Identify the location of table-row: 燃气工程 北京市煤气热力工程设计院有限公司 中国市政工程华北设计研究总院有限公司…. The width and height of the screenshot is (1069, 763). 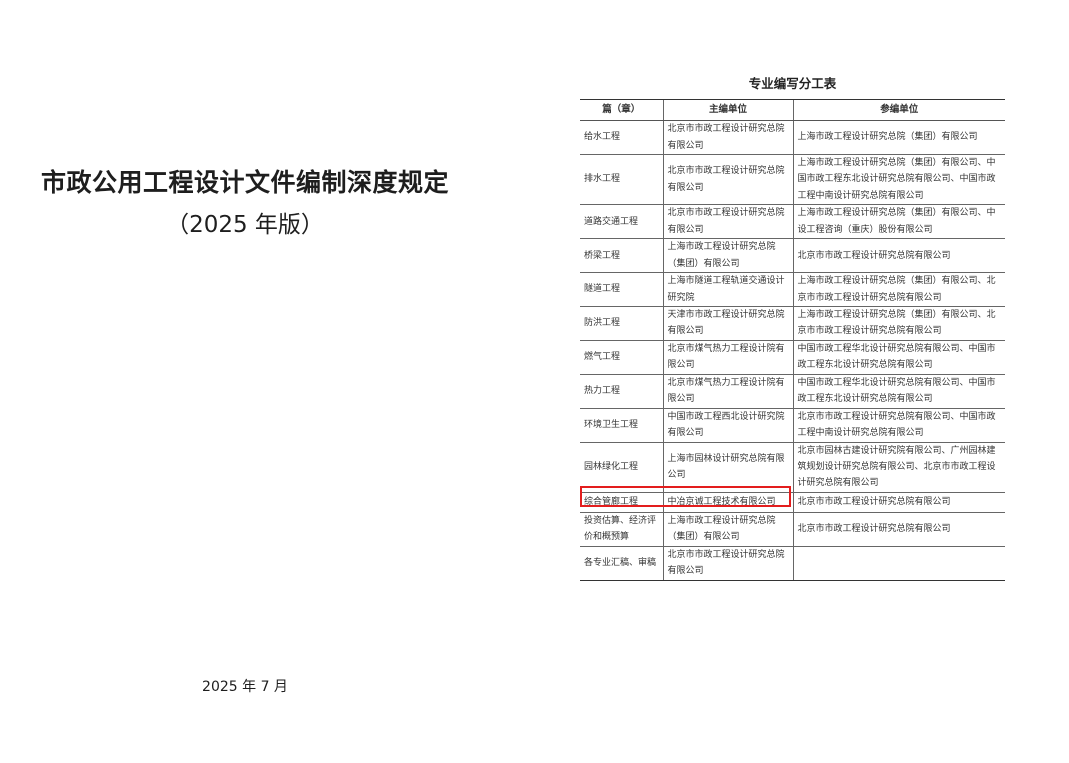
(792, 357).